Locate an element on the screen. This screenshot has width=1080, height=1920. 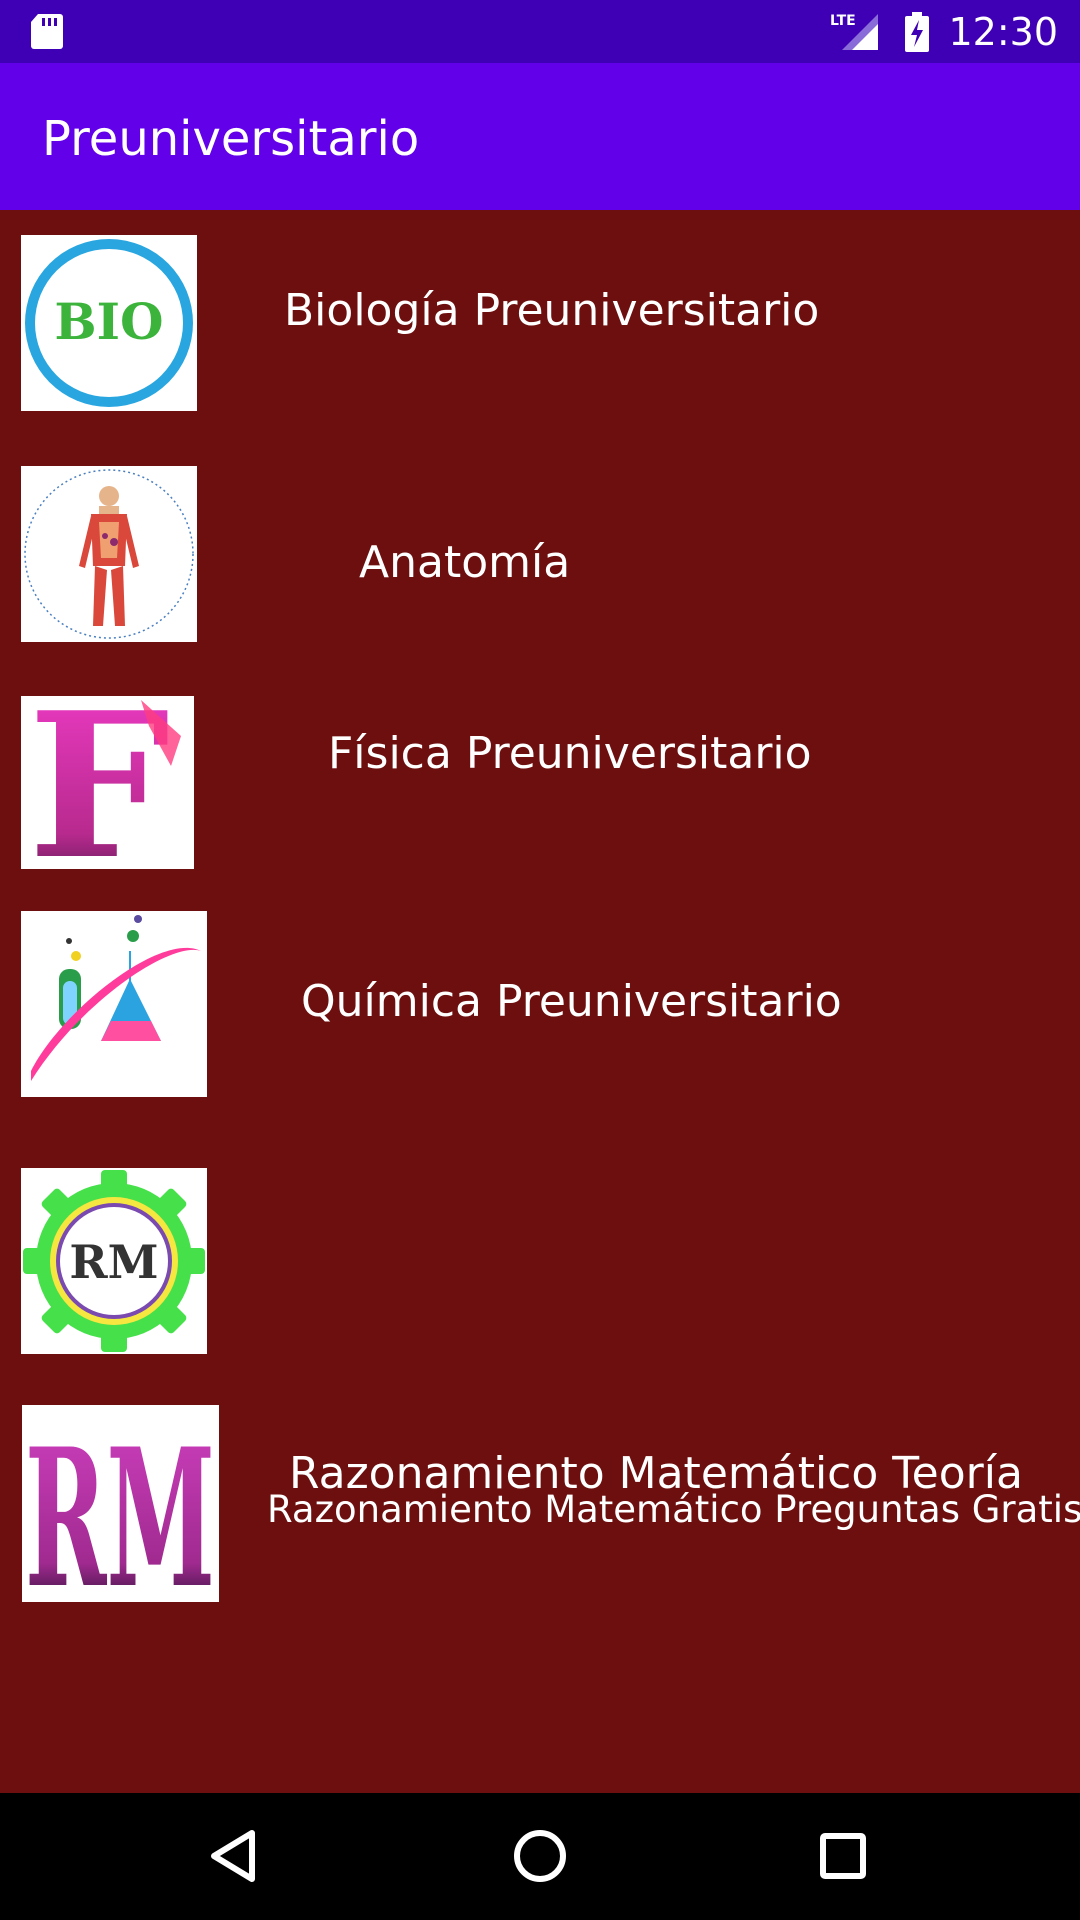
item-label: Anatomía is located at coordinates (465, 562).